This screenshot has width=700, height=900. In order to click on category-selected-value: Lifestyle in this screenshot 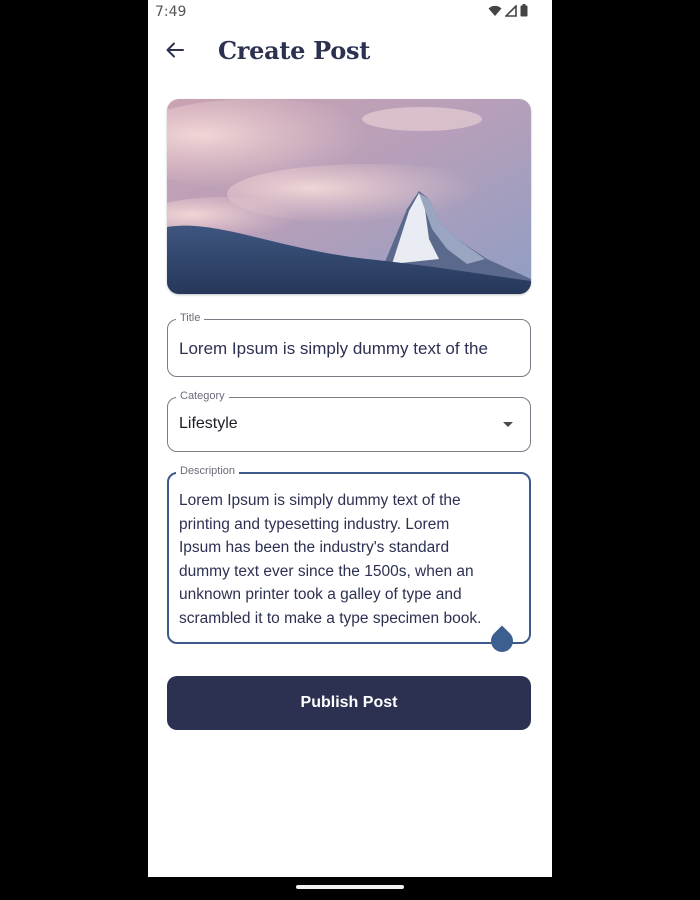, I will do `click(208, 423)`.